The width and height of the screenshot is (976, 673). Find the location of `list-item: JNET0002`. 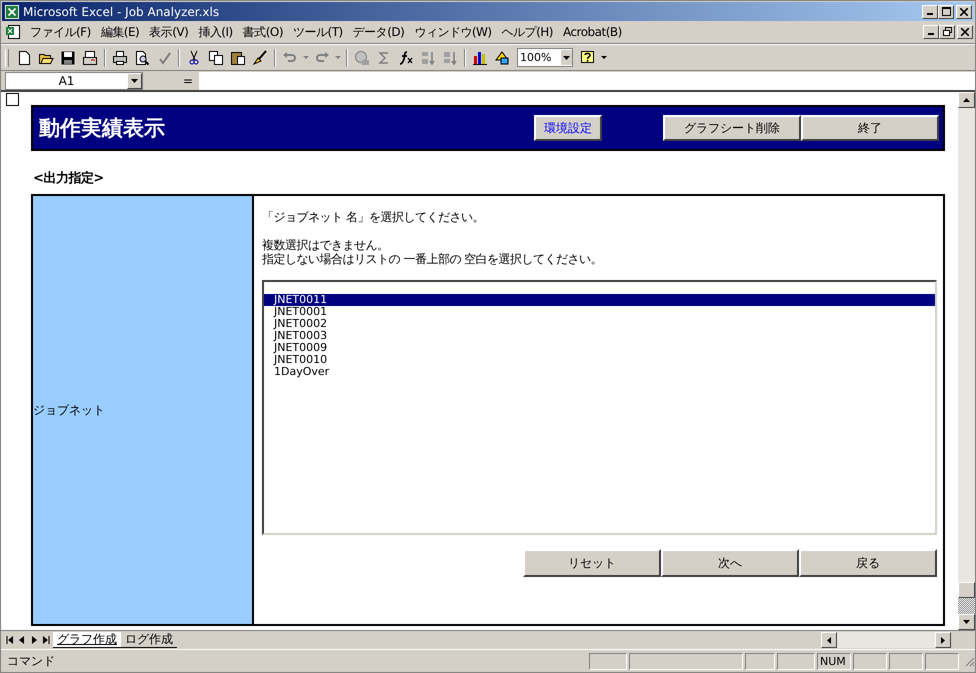

list-item: JNET0002 is located at coordinates (599, 324).